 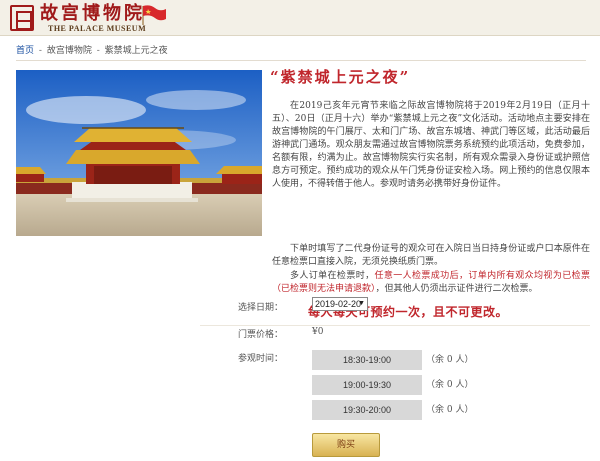 I want to click on time-slot-button: 19:00-19:30, so click(x=367, y=385).